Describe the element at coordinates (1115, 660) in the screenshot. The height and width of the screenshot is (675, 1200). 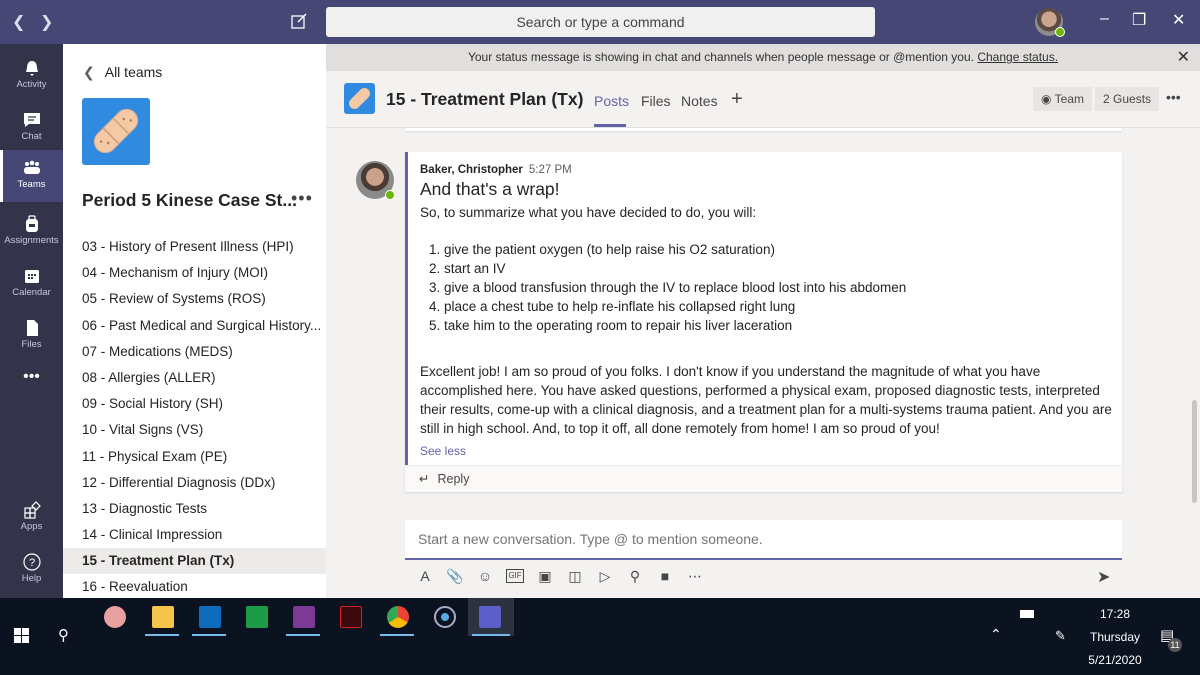
I see `clock-date: 5/21/2020` at that location.